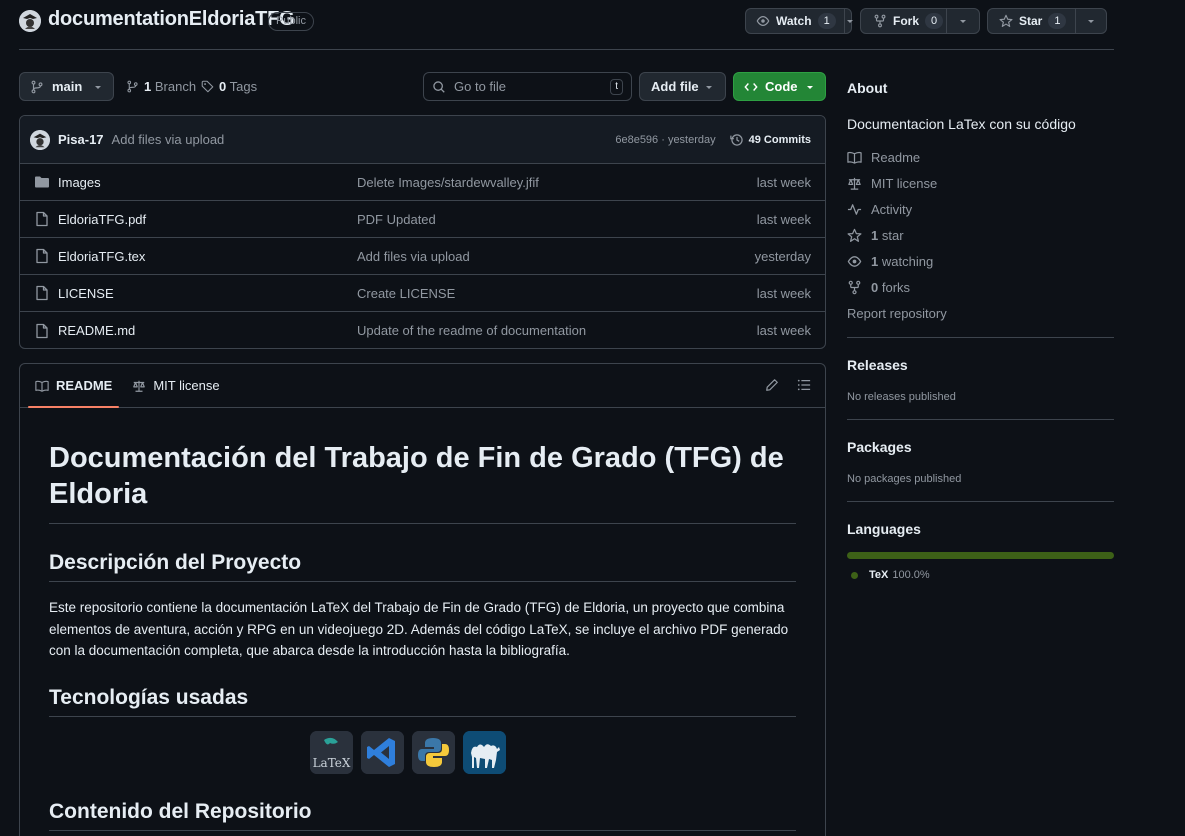 Image resolution: width=1185 pixels, height=836 pixels. I want to click on file-row: LICENSE Create LICENSE last week, so click(422, 293).